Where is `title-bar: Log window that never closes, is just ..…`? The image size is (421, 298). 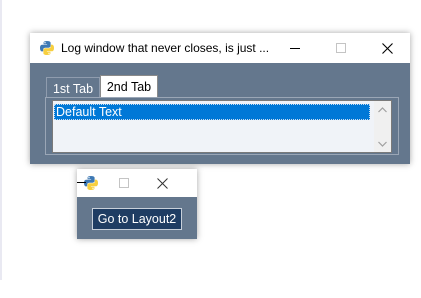 title-bar: Log window that never closes, is just ..… is located at coordinates (220, 48).